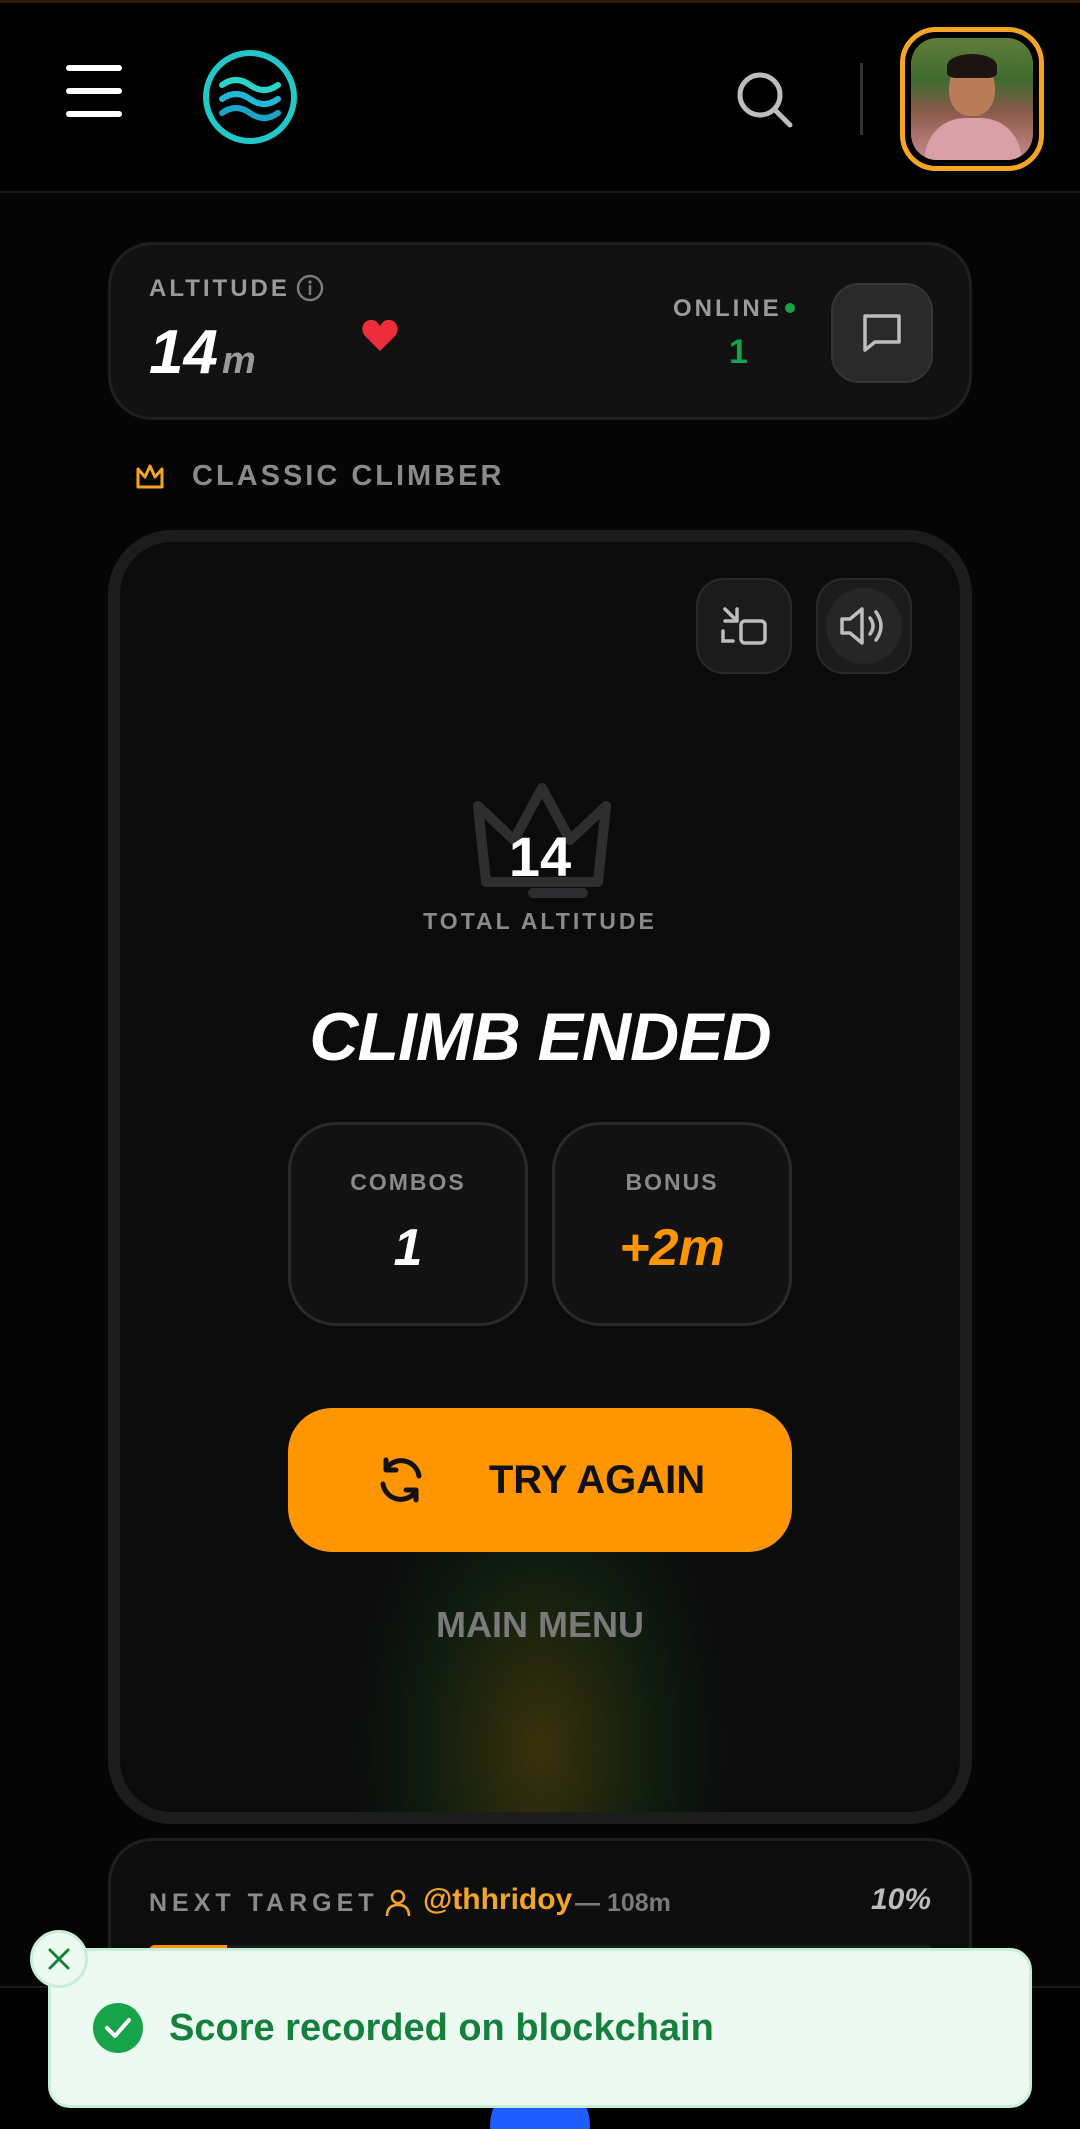 This screenshot has height=2129, width=1080. What do you see at coordinates (202, 352) in the screenshot?
I see `altitude-value: 14 m` at bounding box center [202, 352].